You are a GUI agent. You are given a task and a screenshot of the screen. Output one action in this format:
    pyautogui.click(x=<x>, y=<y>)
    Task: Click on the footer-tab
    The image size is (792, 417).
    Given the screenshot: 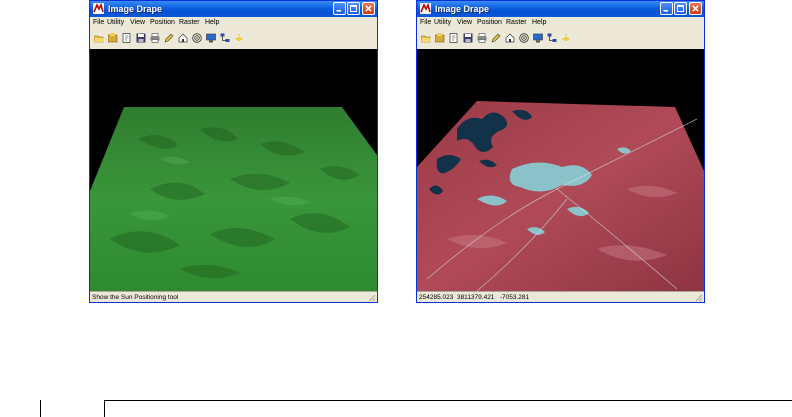 What is the action you would take?
    pyautogui.click(x=72, y=408)
    